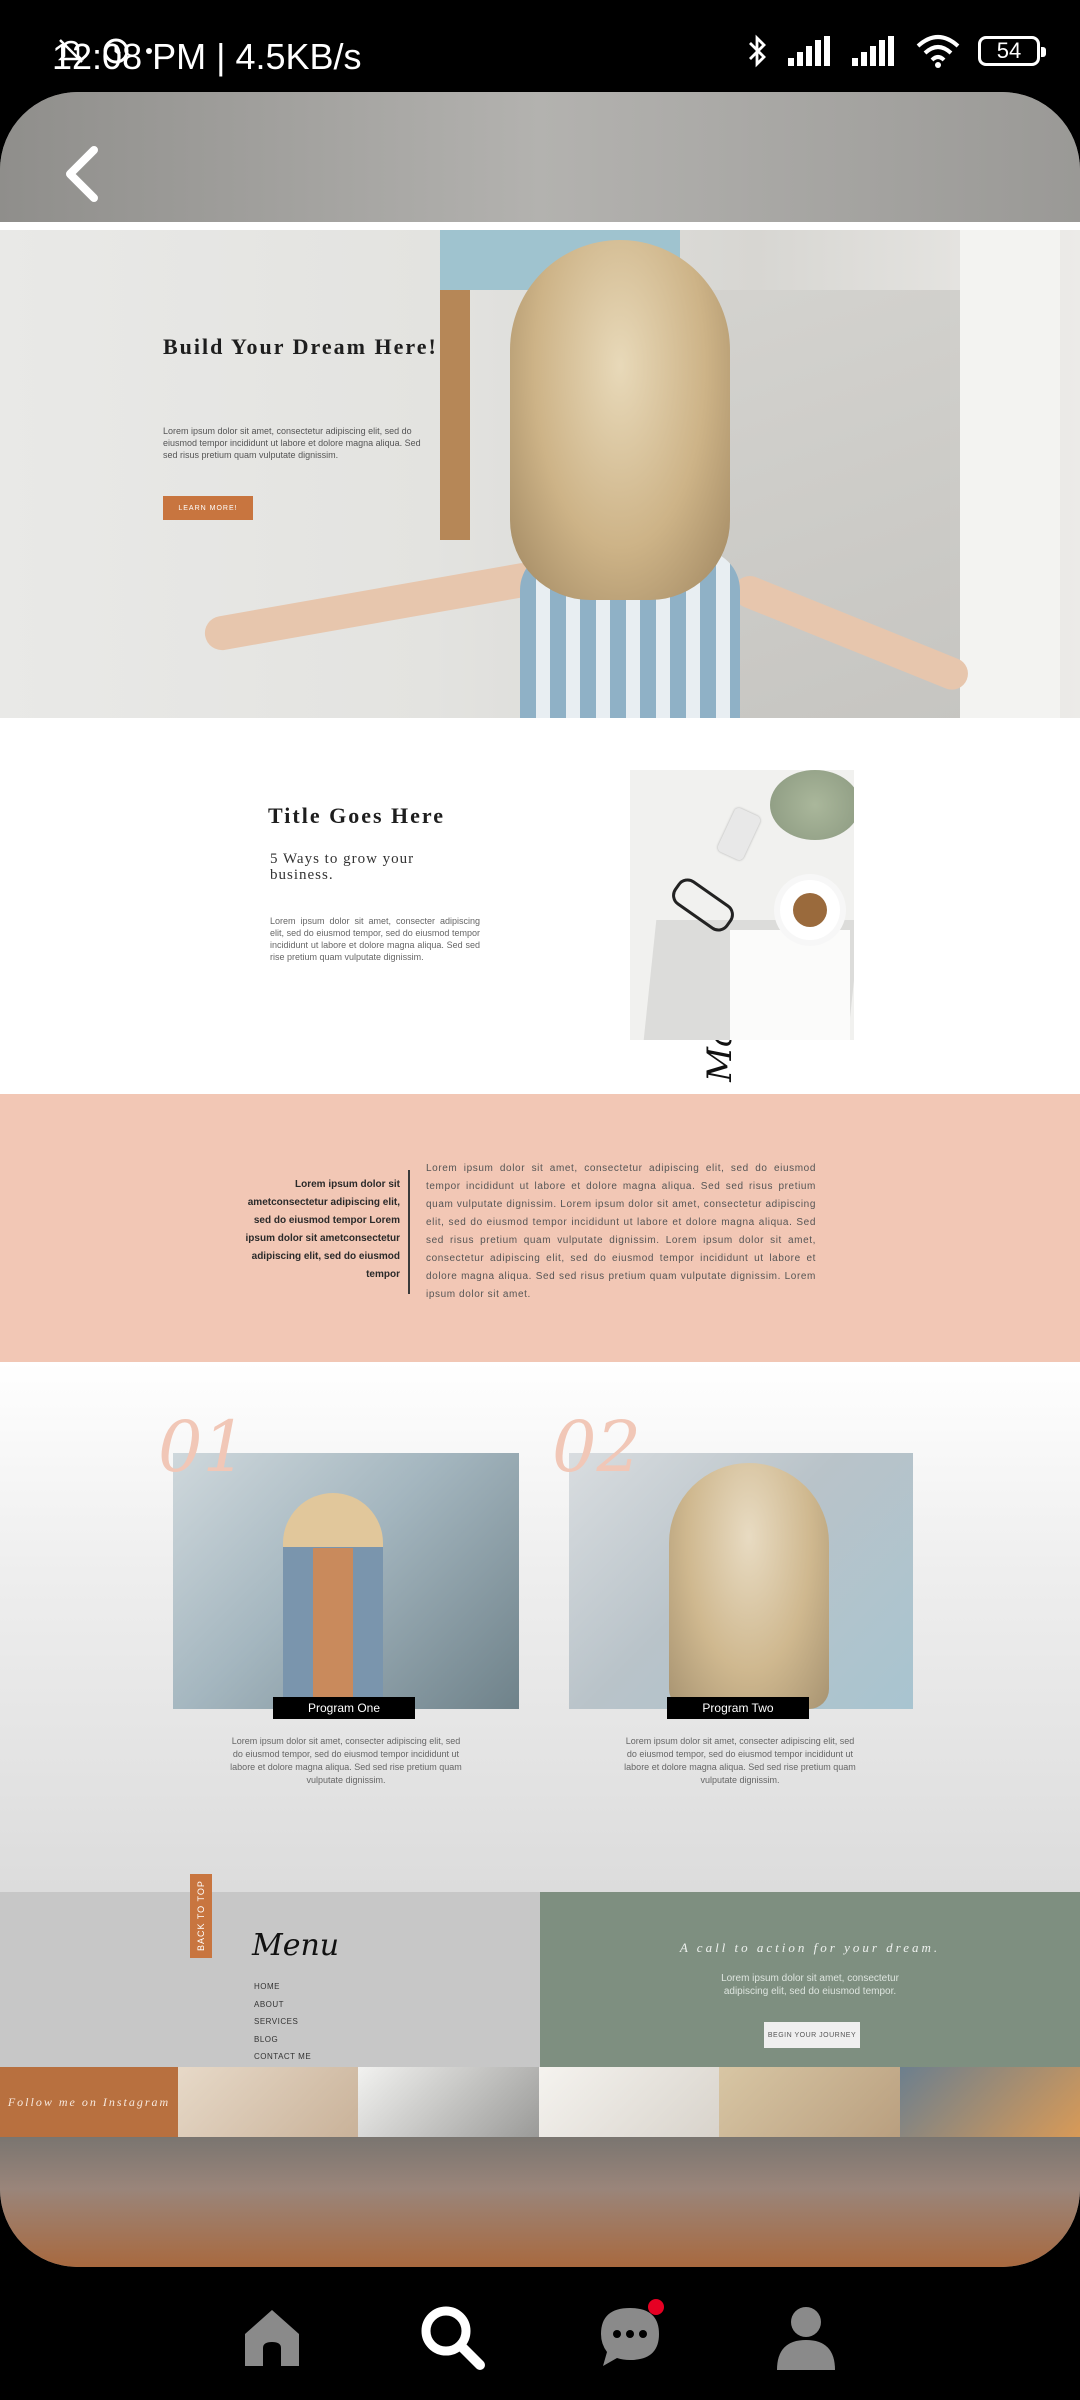 The width and height of the screenshot is (1080, 2400). I want to click on program-two-photo, so click(741, 1581).